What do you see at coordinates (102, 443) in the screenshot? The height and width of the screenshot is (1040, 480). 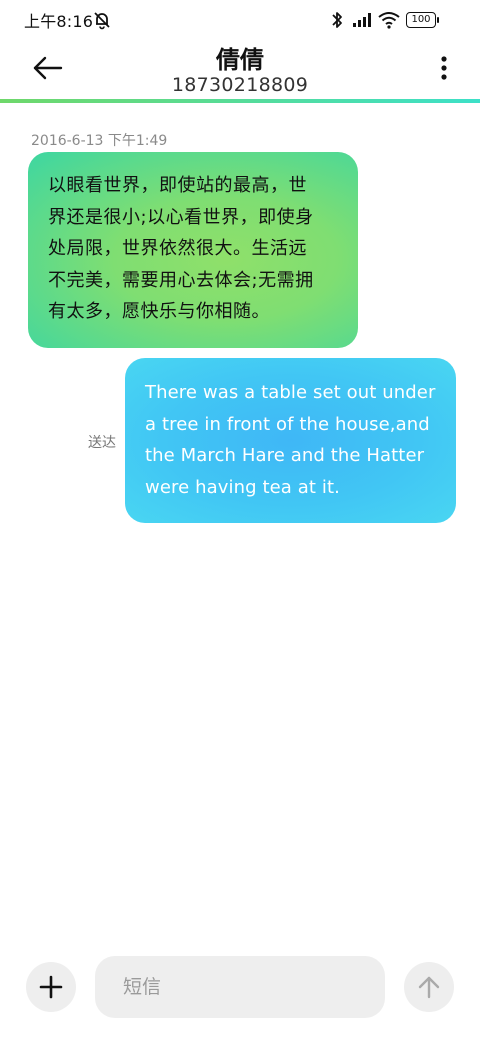 I see `delivery-status: 送达` at bounding box center [102, 443].